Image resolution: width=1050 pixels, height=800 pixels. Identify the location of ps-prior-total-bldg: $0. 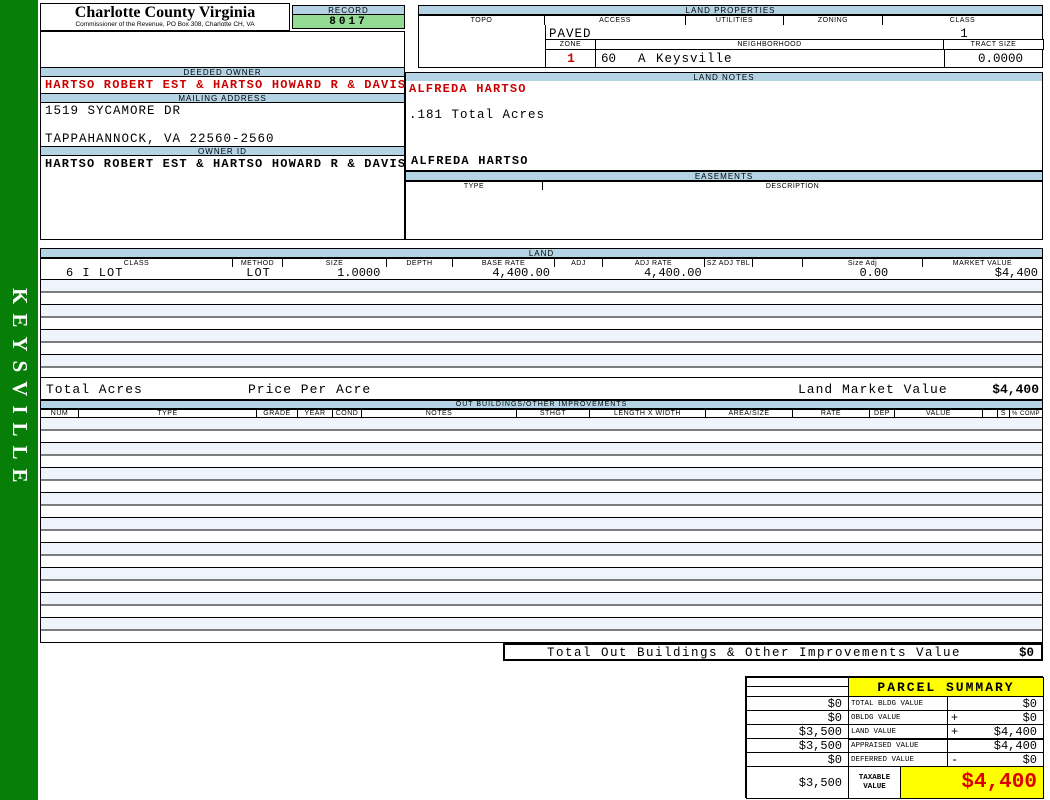
(797, 703).